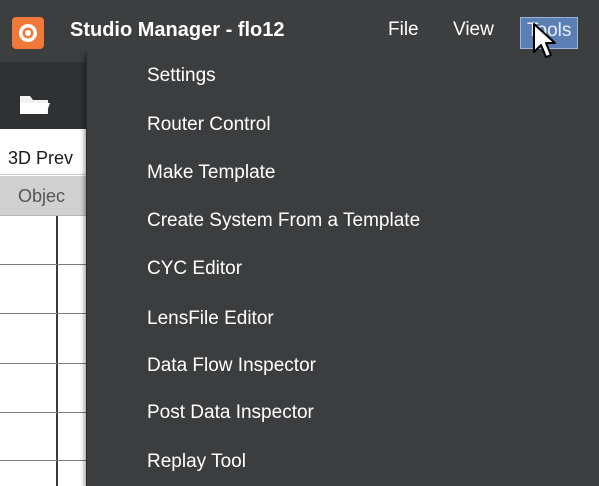  Describe the element at coordinates (42, 196) in the screenshot. I see `column-header-label: Objec` at that location.